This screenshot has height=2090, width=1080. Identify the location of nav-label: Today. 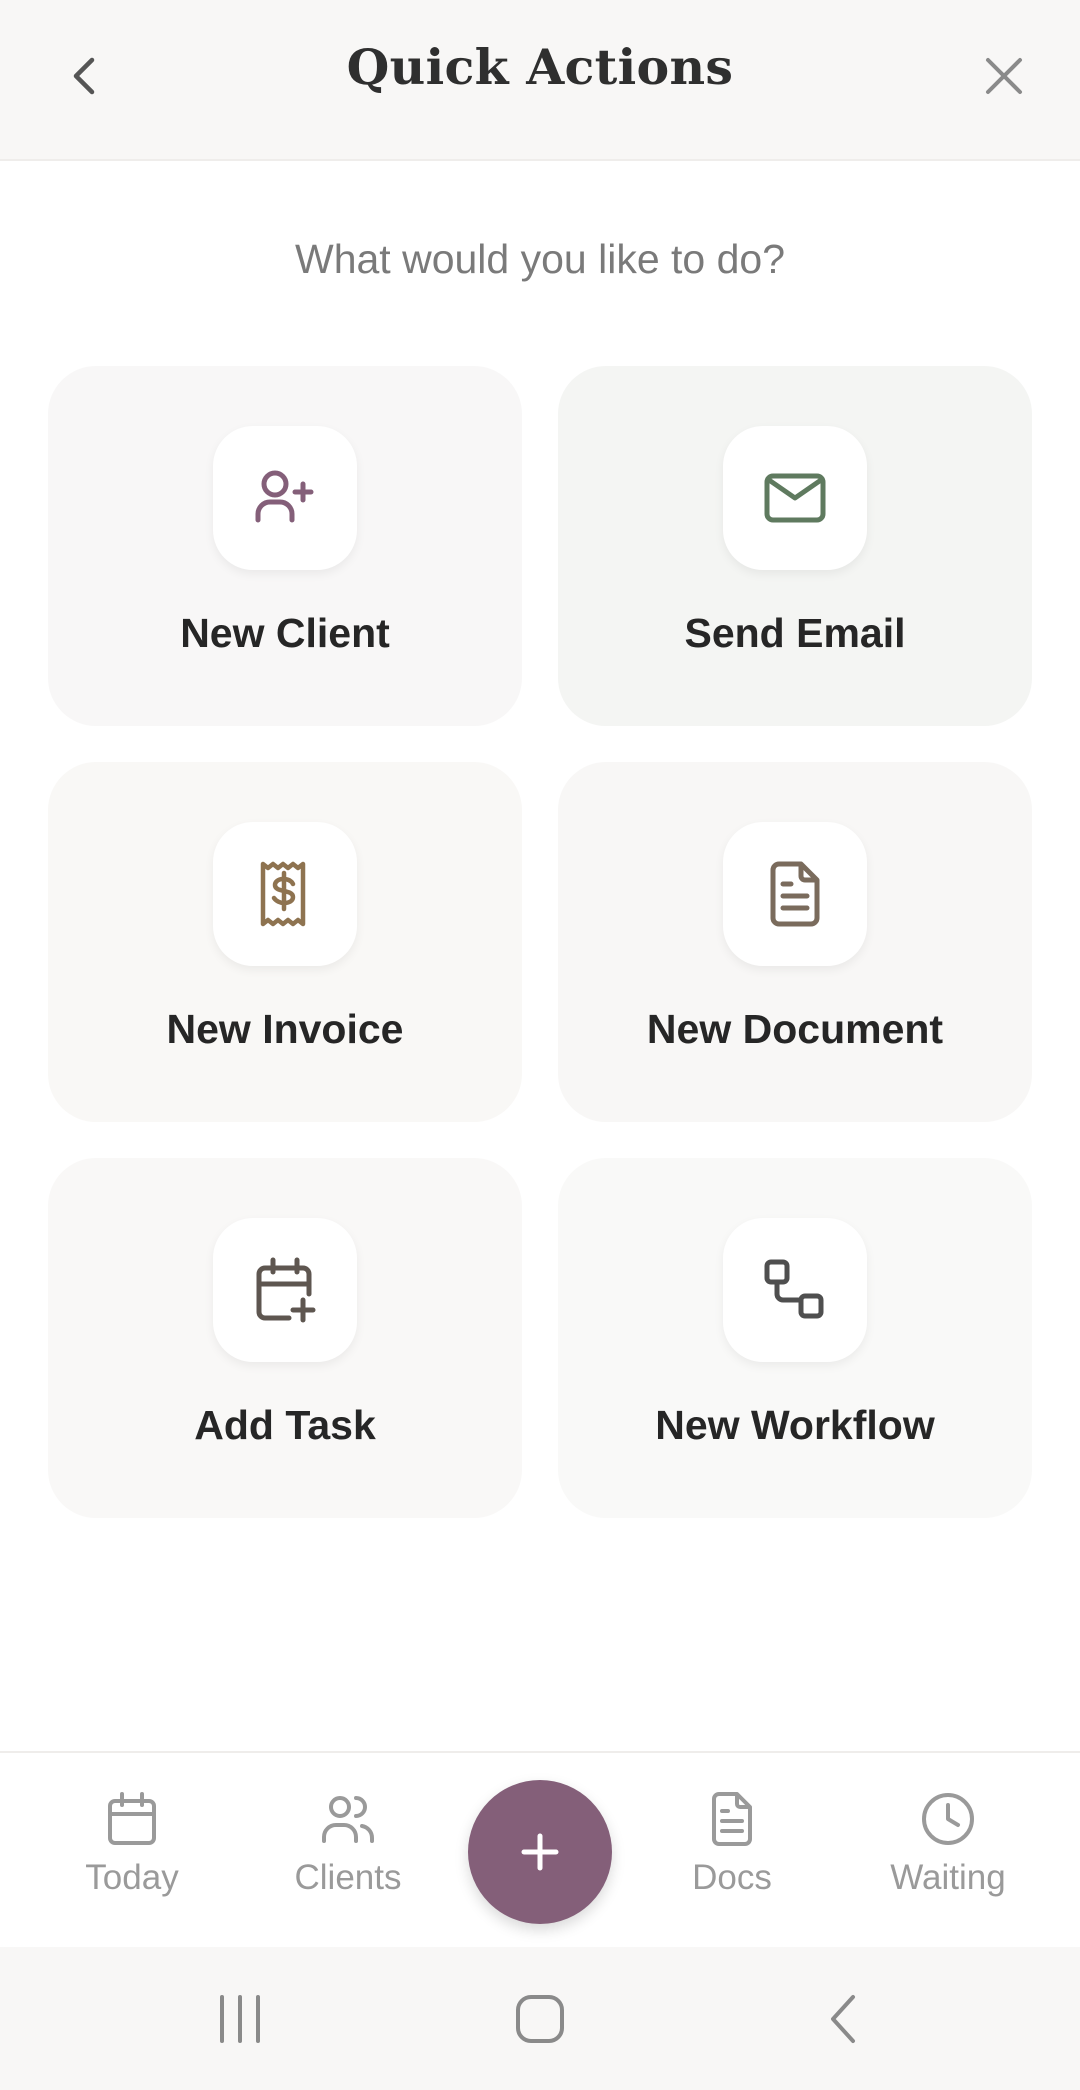
(132, 1877).